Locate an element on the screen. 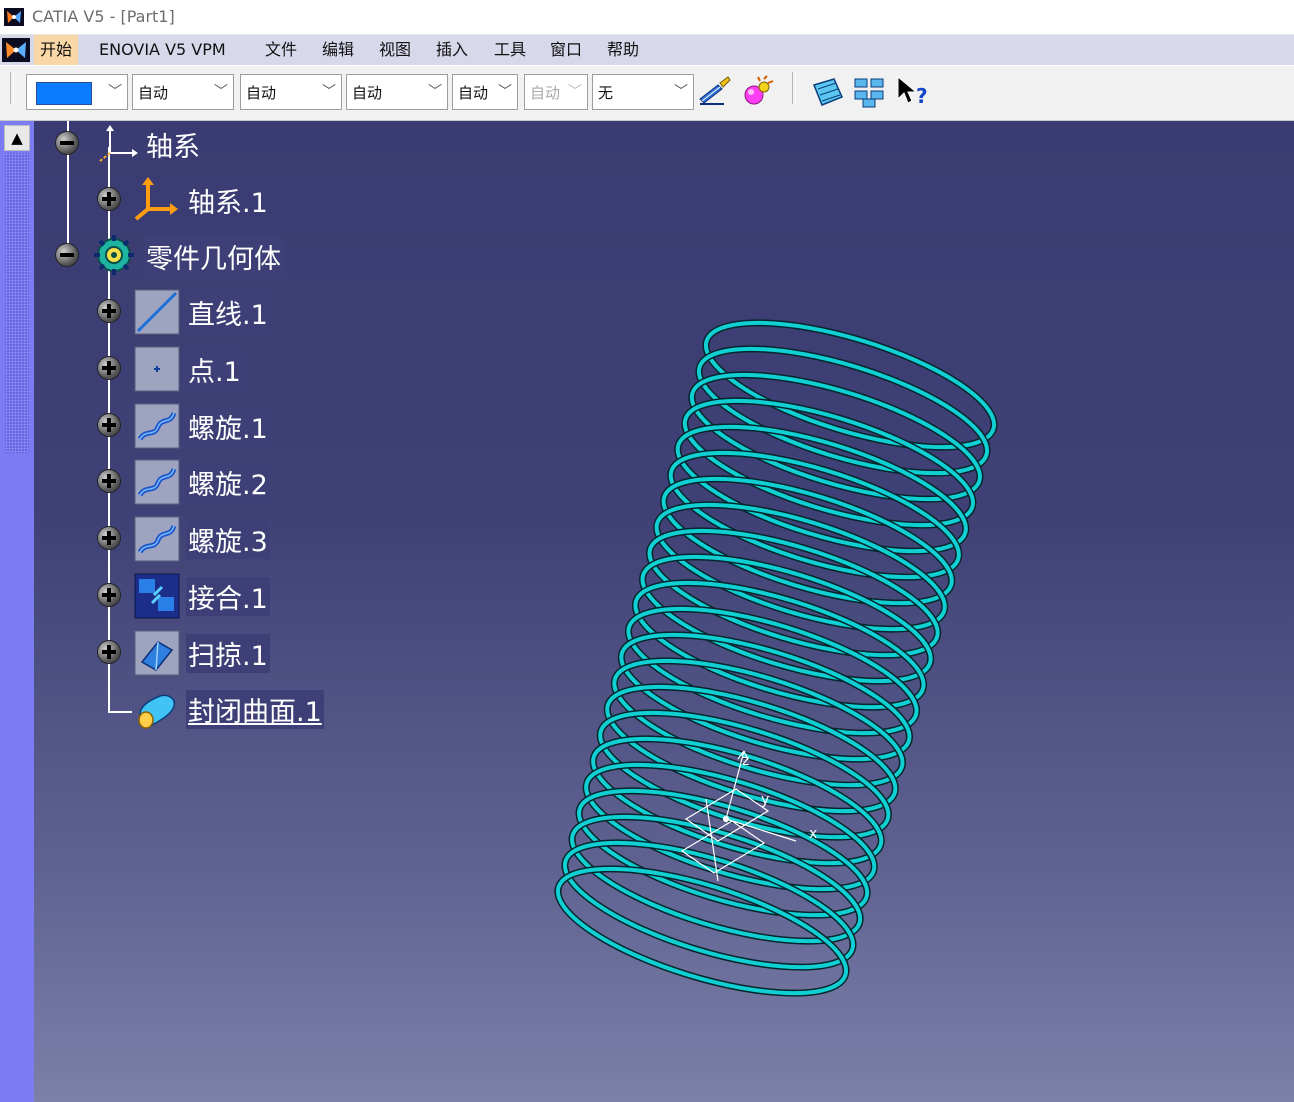 The height and width of the screenshot is (1102, 1294). catia-logo-icon is located at coordinates (14, 17).